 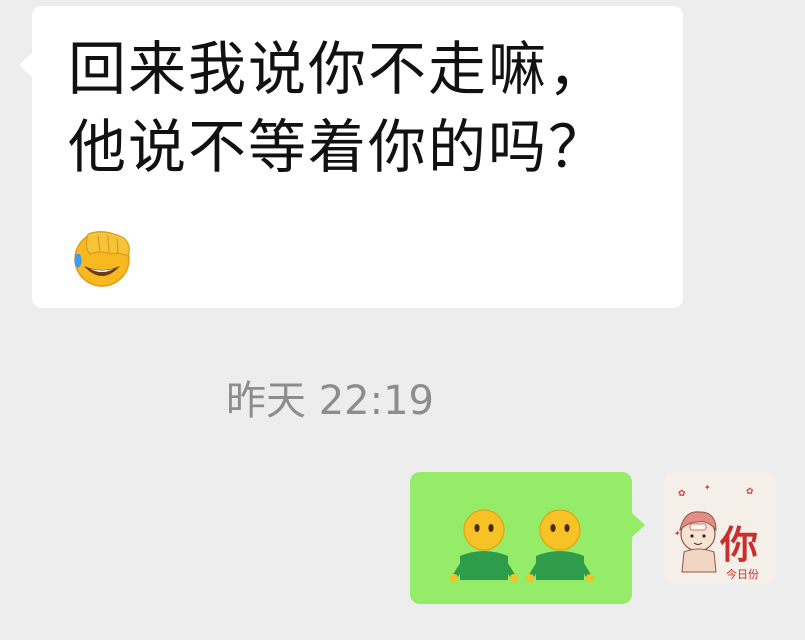 I want to click on avatar: ✿ ✦ ✿ ✦ 你 今日份, so click(x=720, y=528).